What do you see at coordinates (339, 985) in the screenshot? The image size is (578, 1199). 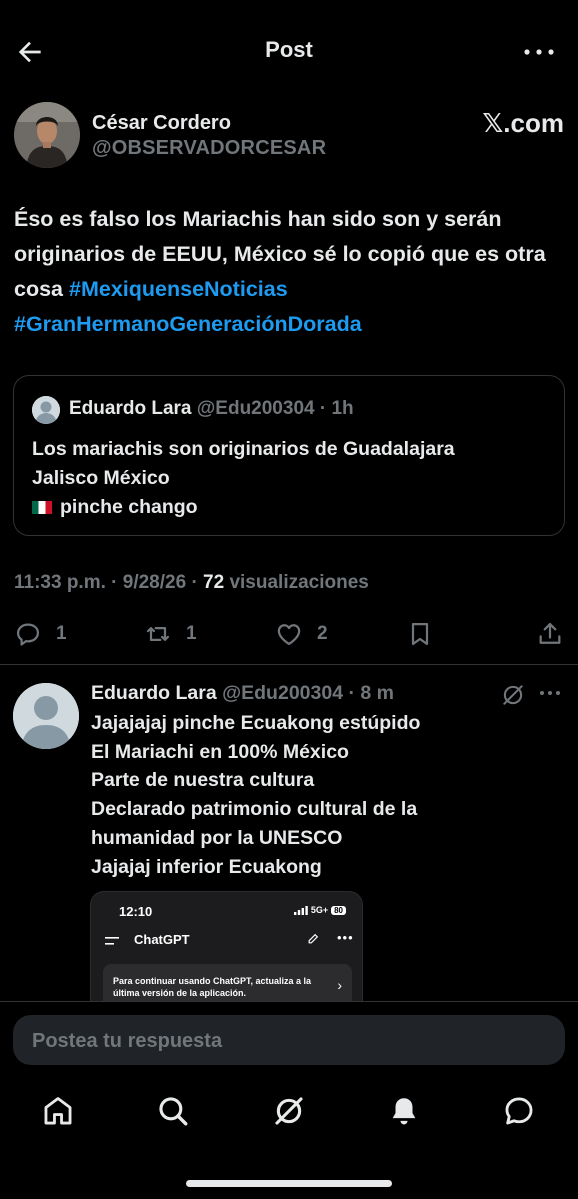 I see `chevron-right-icon: ›` at bounding box center [339, 985].